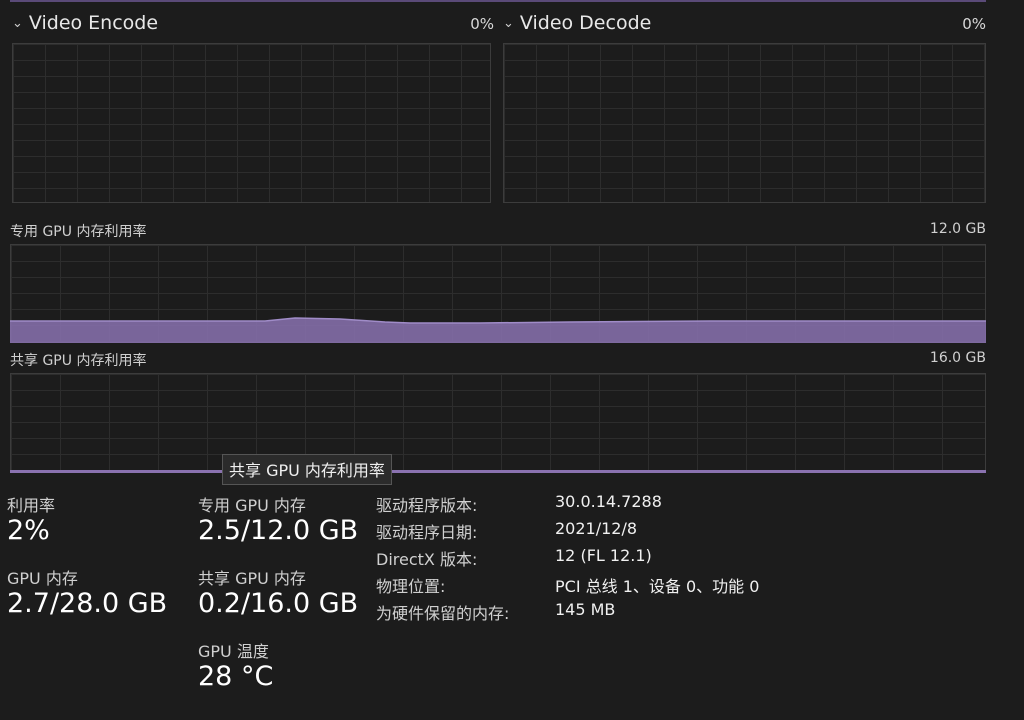 The height and width of the screenshot is (720, 1024). Describe the element at coordinates (251, 123) in the screenshot. I see `video-encode-graph` at that location.